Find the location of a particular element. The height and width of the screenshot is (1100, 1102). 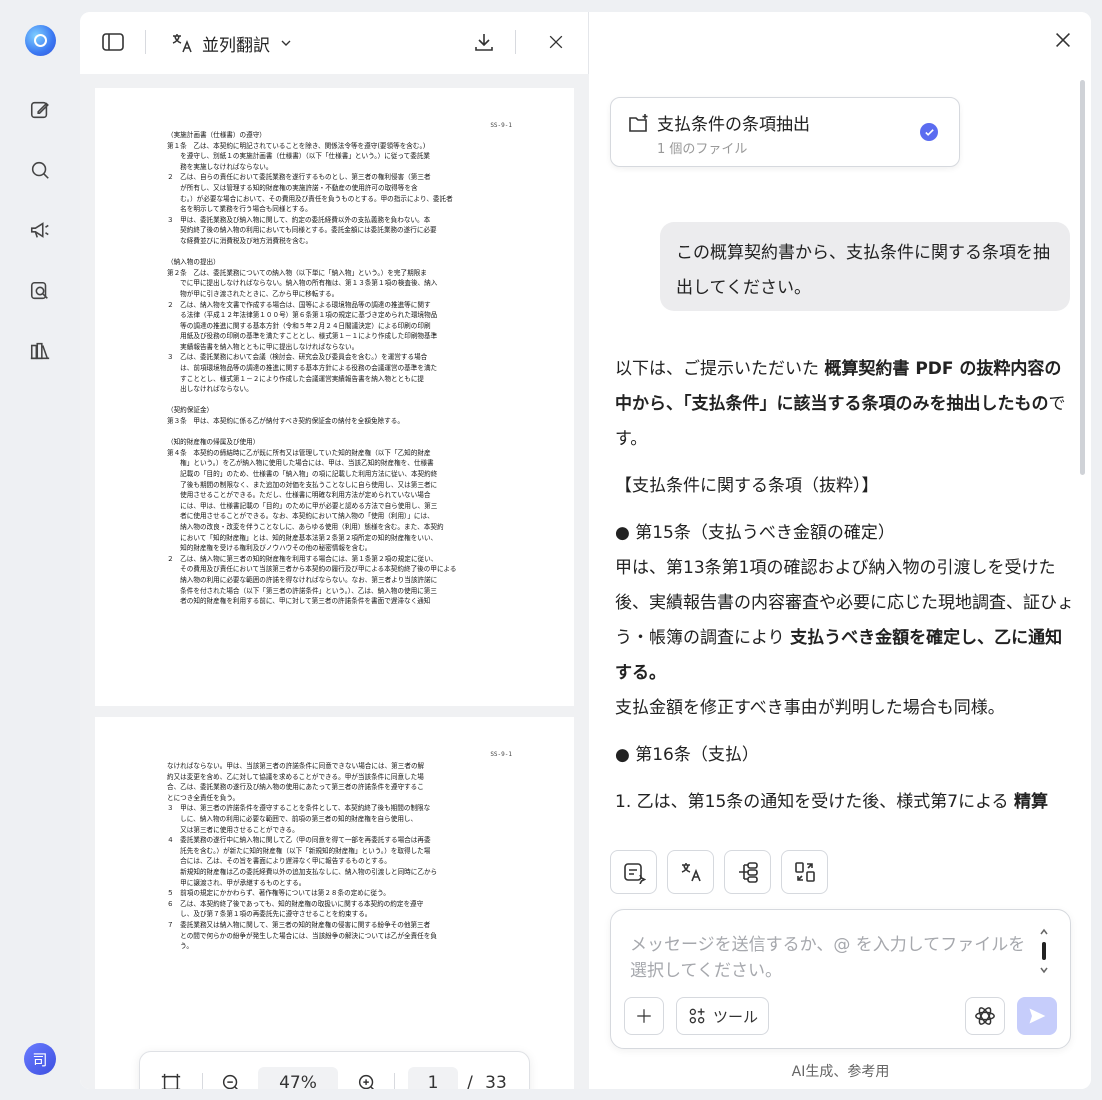

pdf-zoom-toolbar: 47% 1 / 33 is located at coordinates (334, 1070).